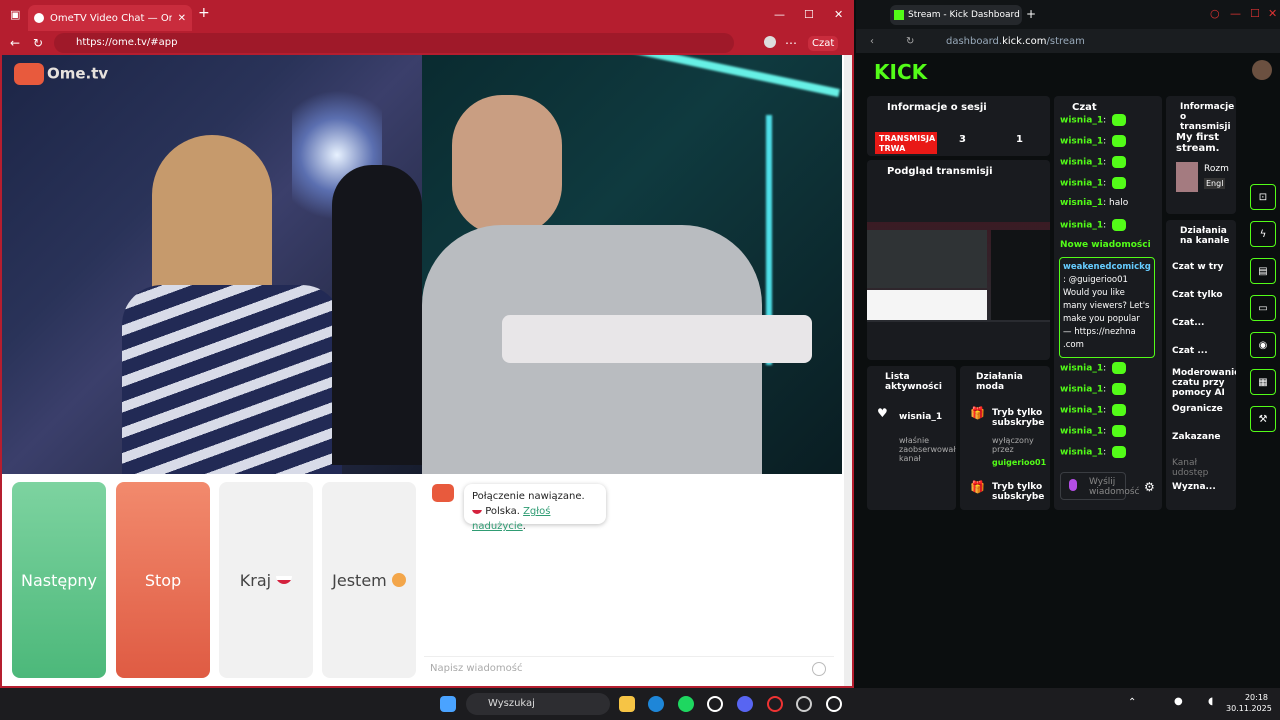  What do you see at coordinates (791, 43) in the screenshot?
I see `more-icon: ⋯` at bounding box center [791, 43].